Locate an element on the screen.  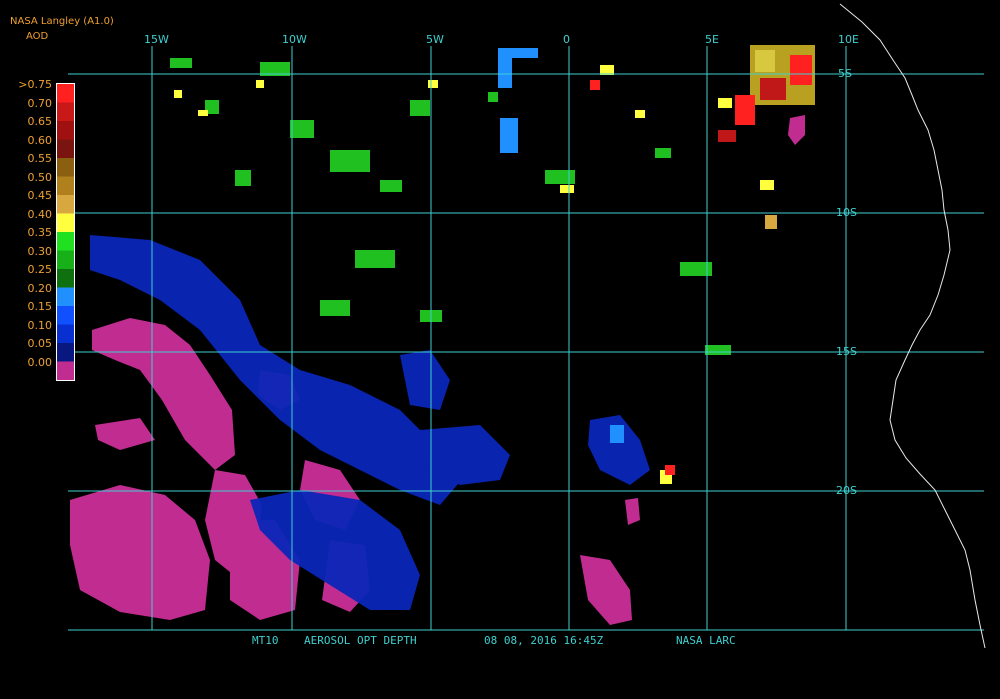
header-title: NASA Langley (A1.0) is located at coordinates (62, 21).